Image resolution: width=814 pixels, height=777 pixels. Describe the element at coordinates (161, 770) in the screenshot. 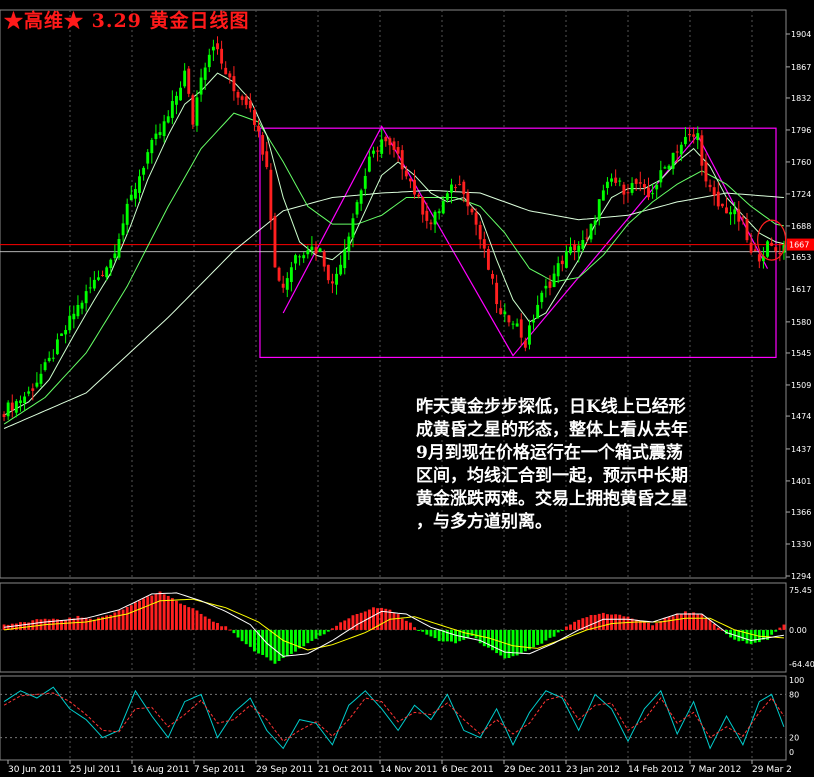

I see `x-tick-label: 16 Aug 2011` at that location.